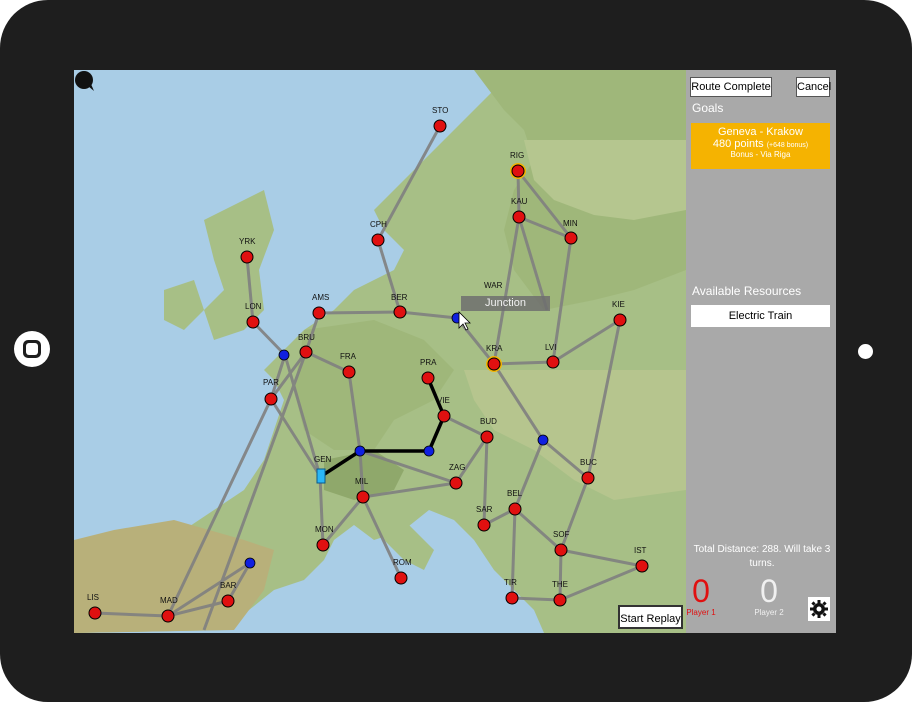 The width and height of the screenshot is (914, 704). What do you see at coordinates (169, 600) in the screenshot?
I see `city-label: MAD` at bounding box center [169, 600].